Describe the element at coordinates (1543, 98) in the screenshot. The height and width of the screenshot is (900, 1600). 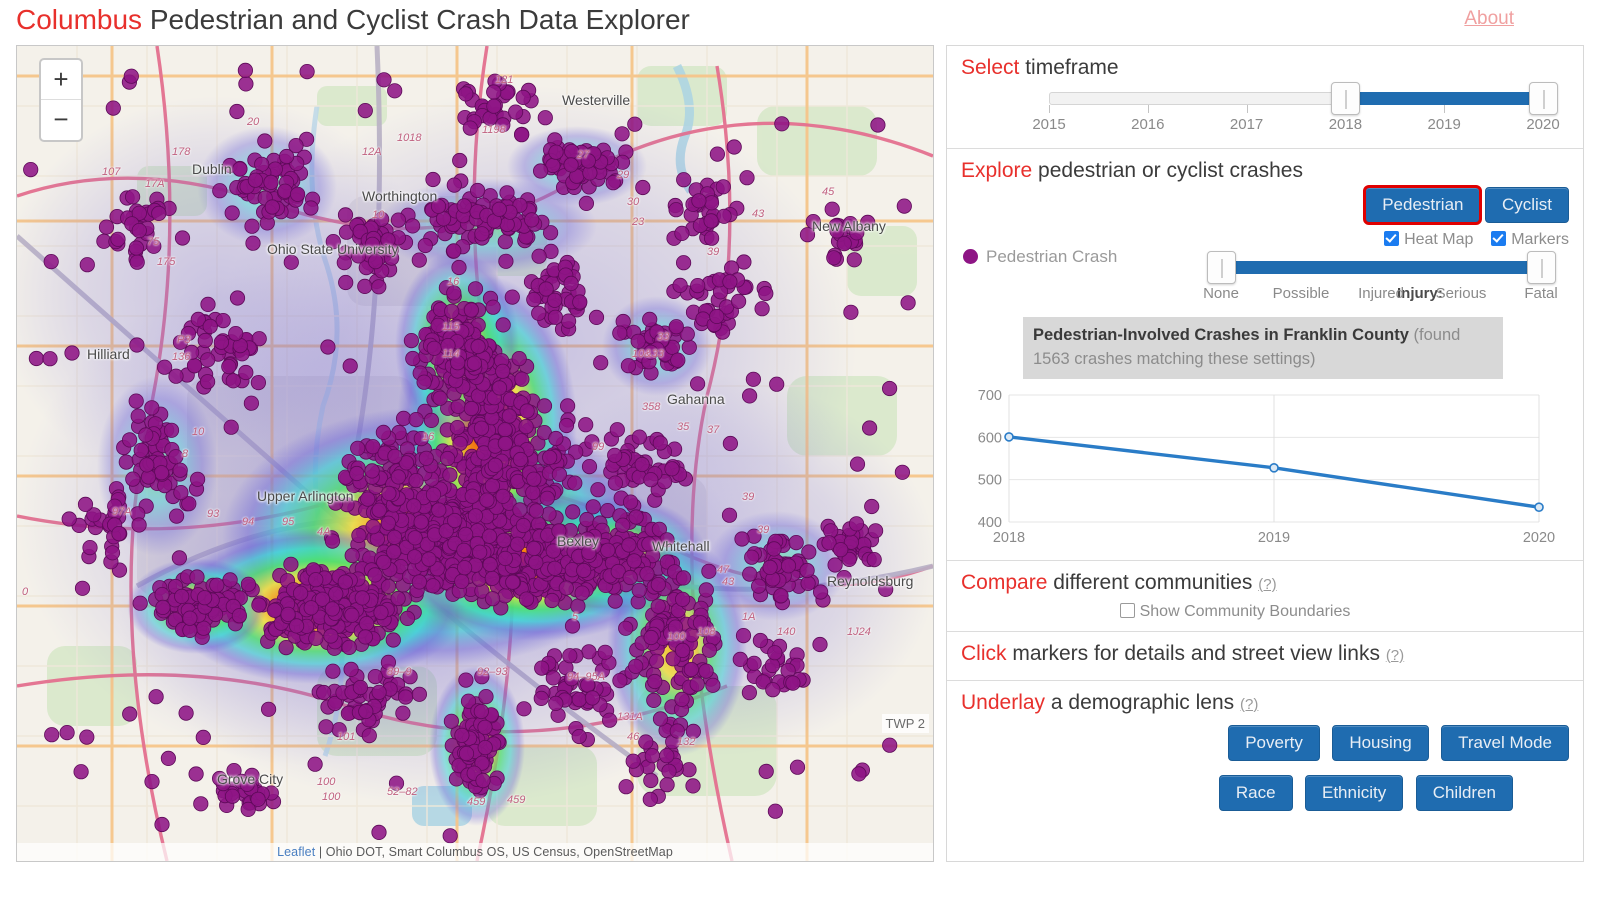
I see `timeframe-end-handle` at that location.